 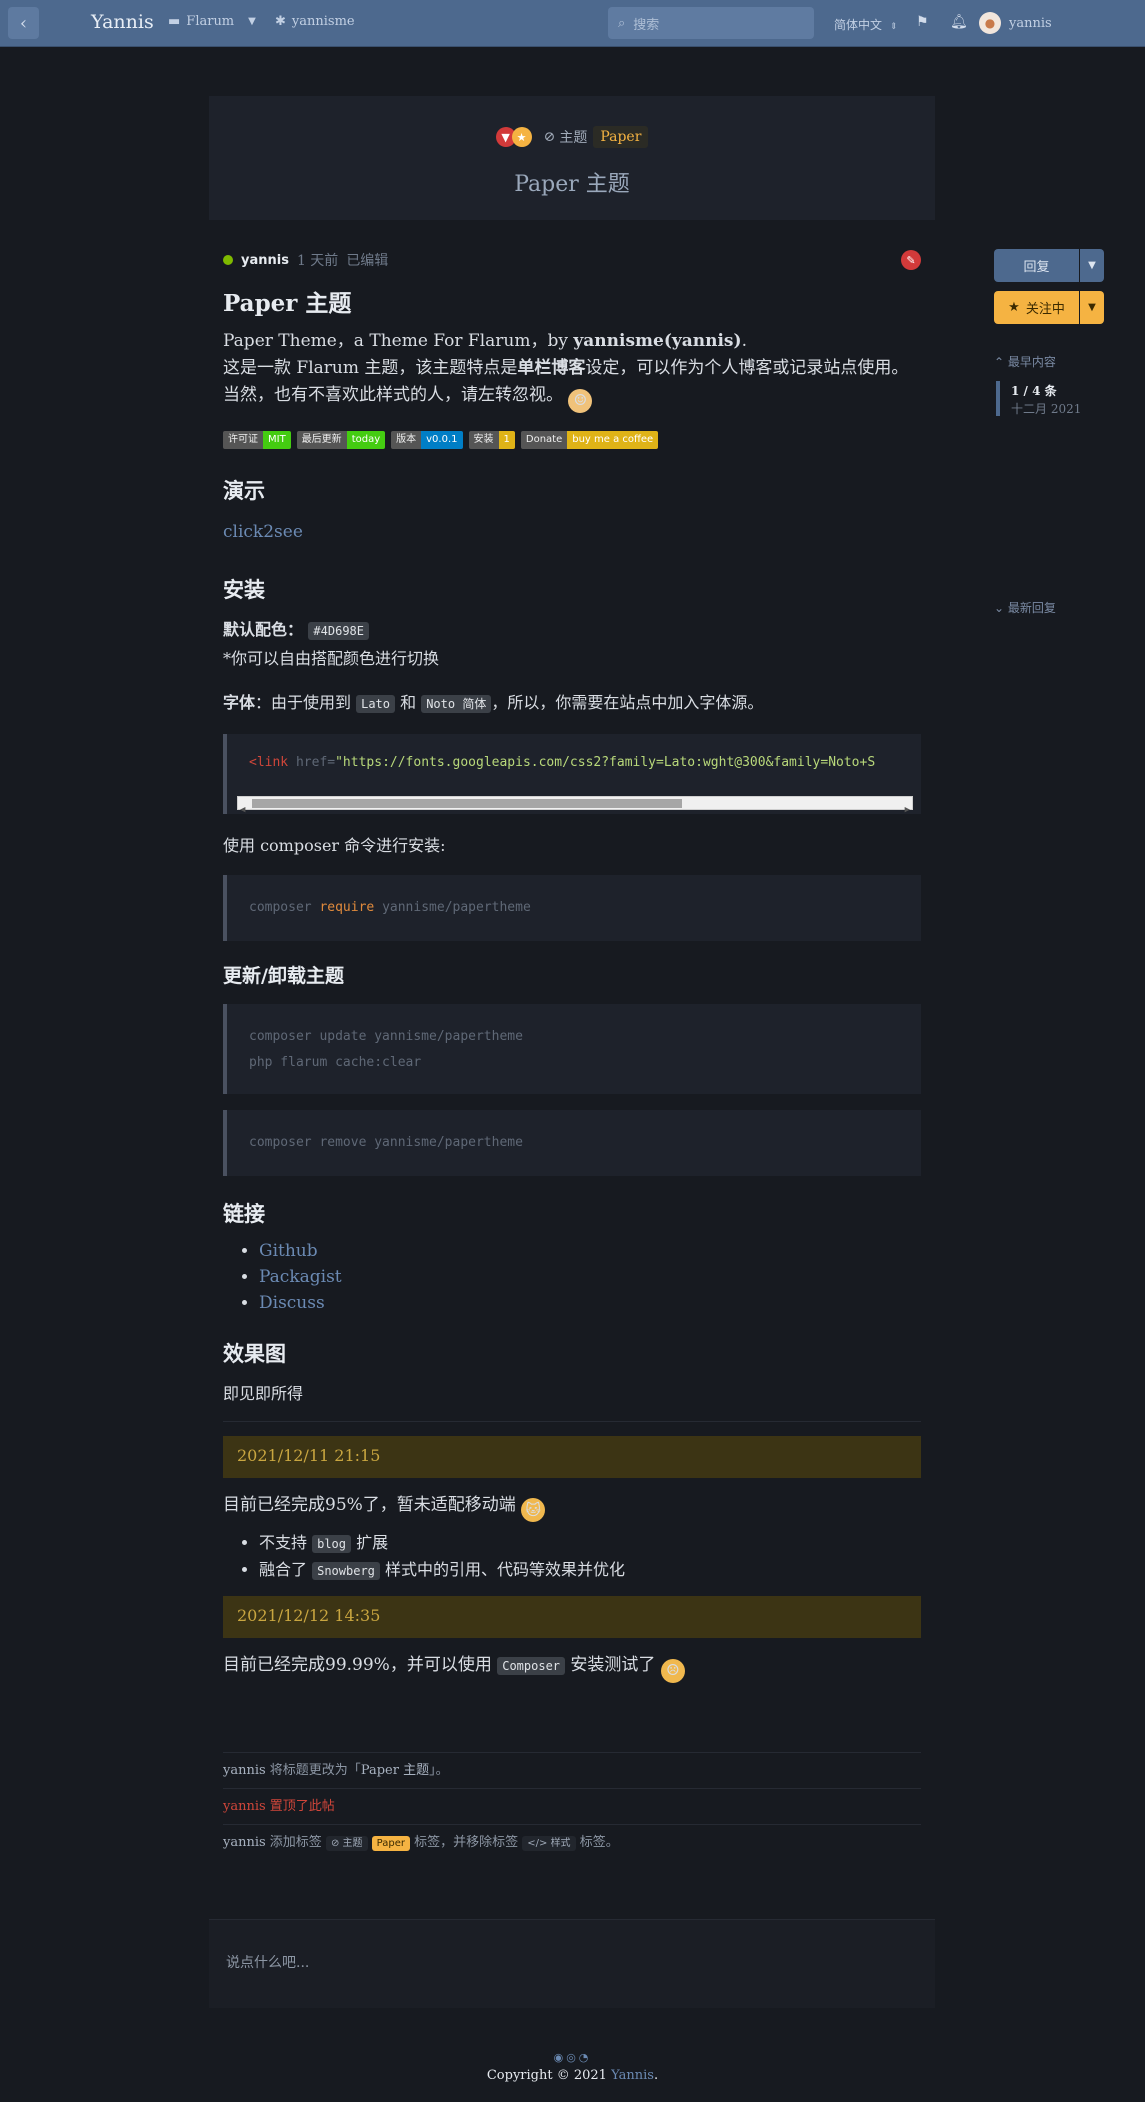 What do you see at coordinates (599, 1842) in the screenshot?
I see `event-end: 标签。` at bounding box center [599, 1842].